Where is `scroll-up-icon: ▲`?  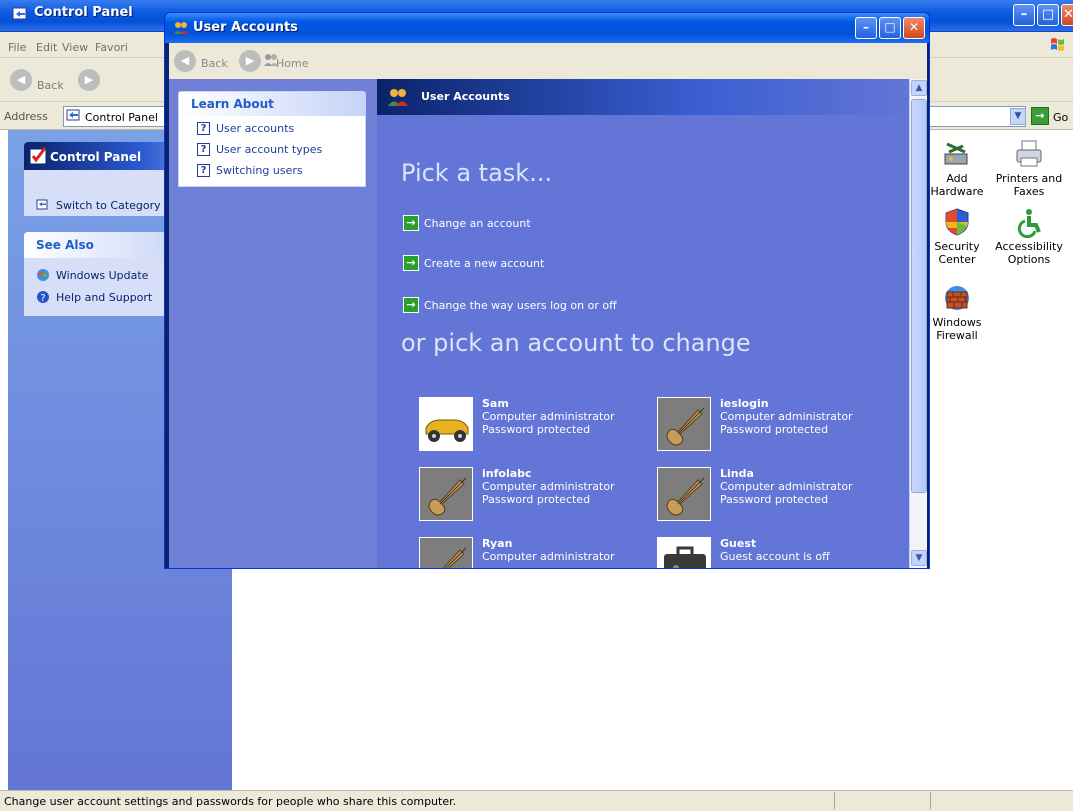 scroll-up-icon: ▲ is located at coordinates (919, 88).